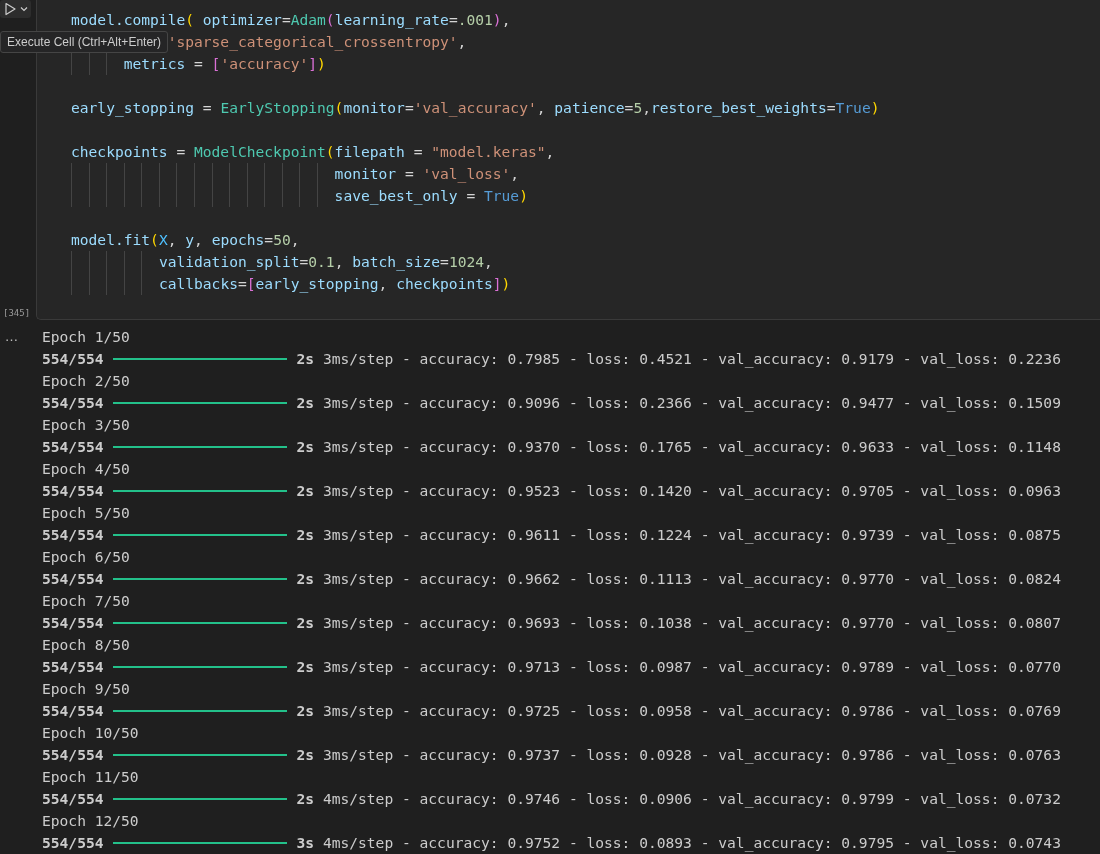 The width and height of the screenshot is (1100, 854). I want to click on epoch-label: Epoch 11/50, so click(90, 777).